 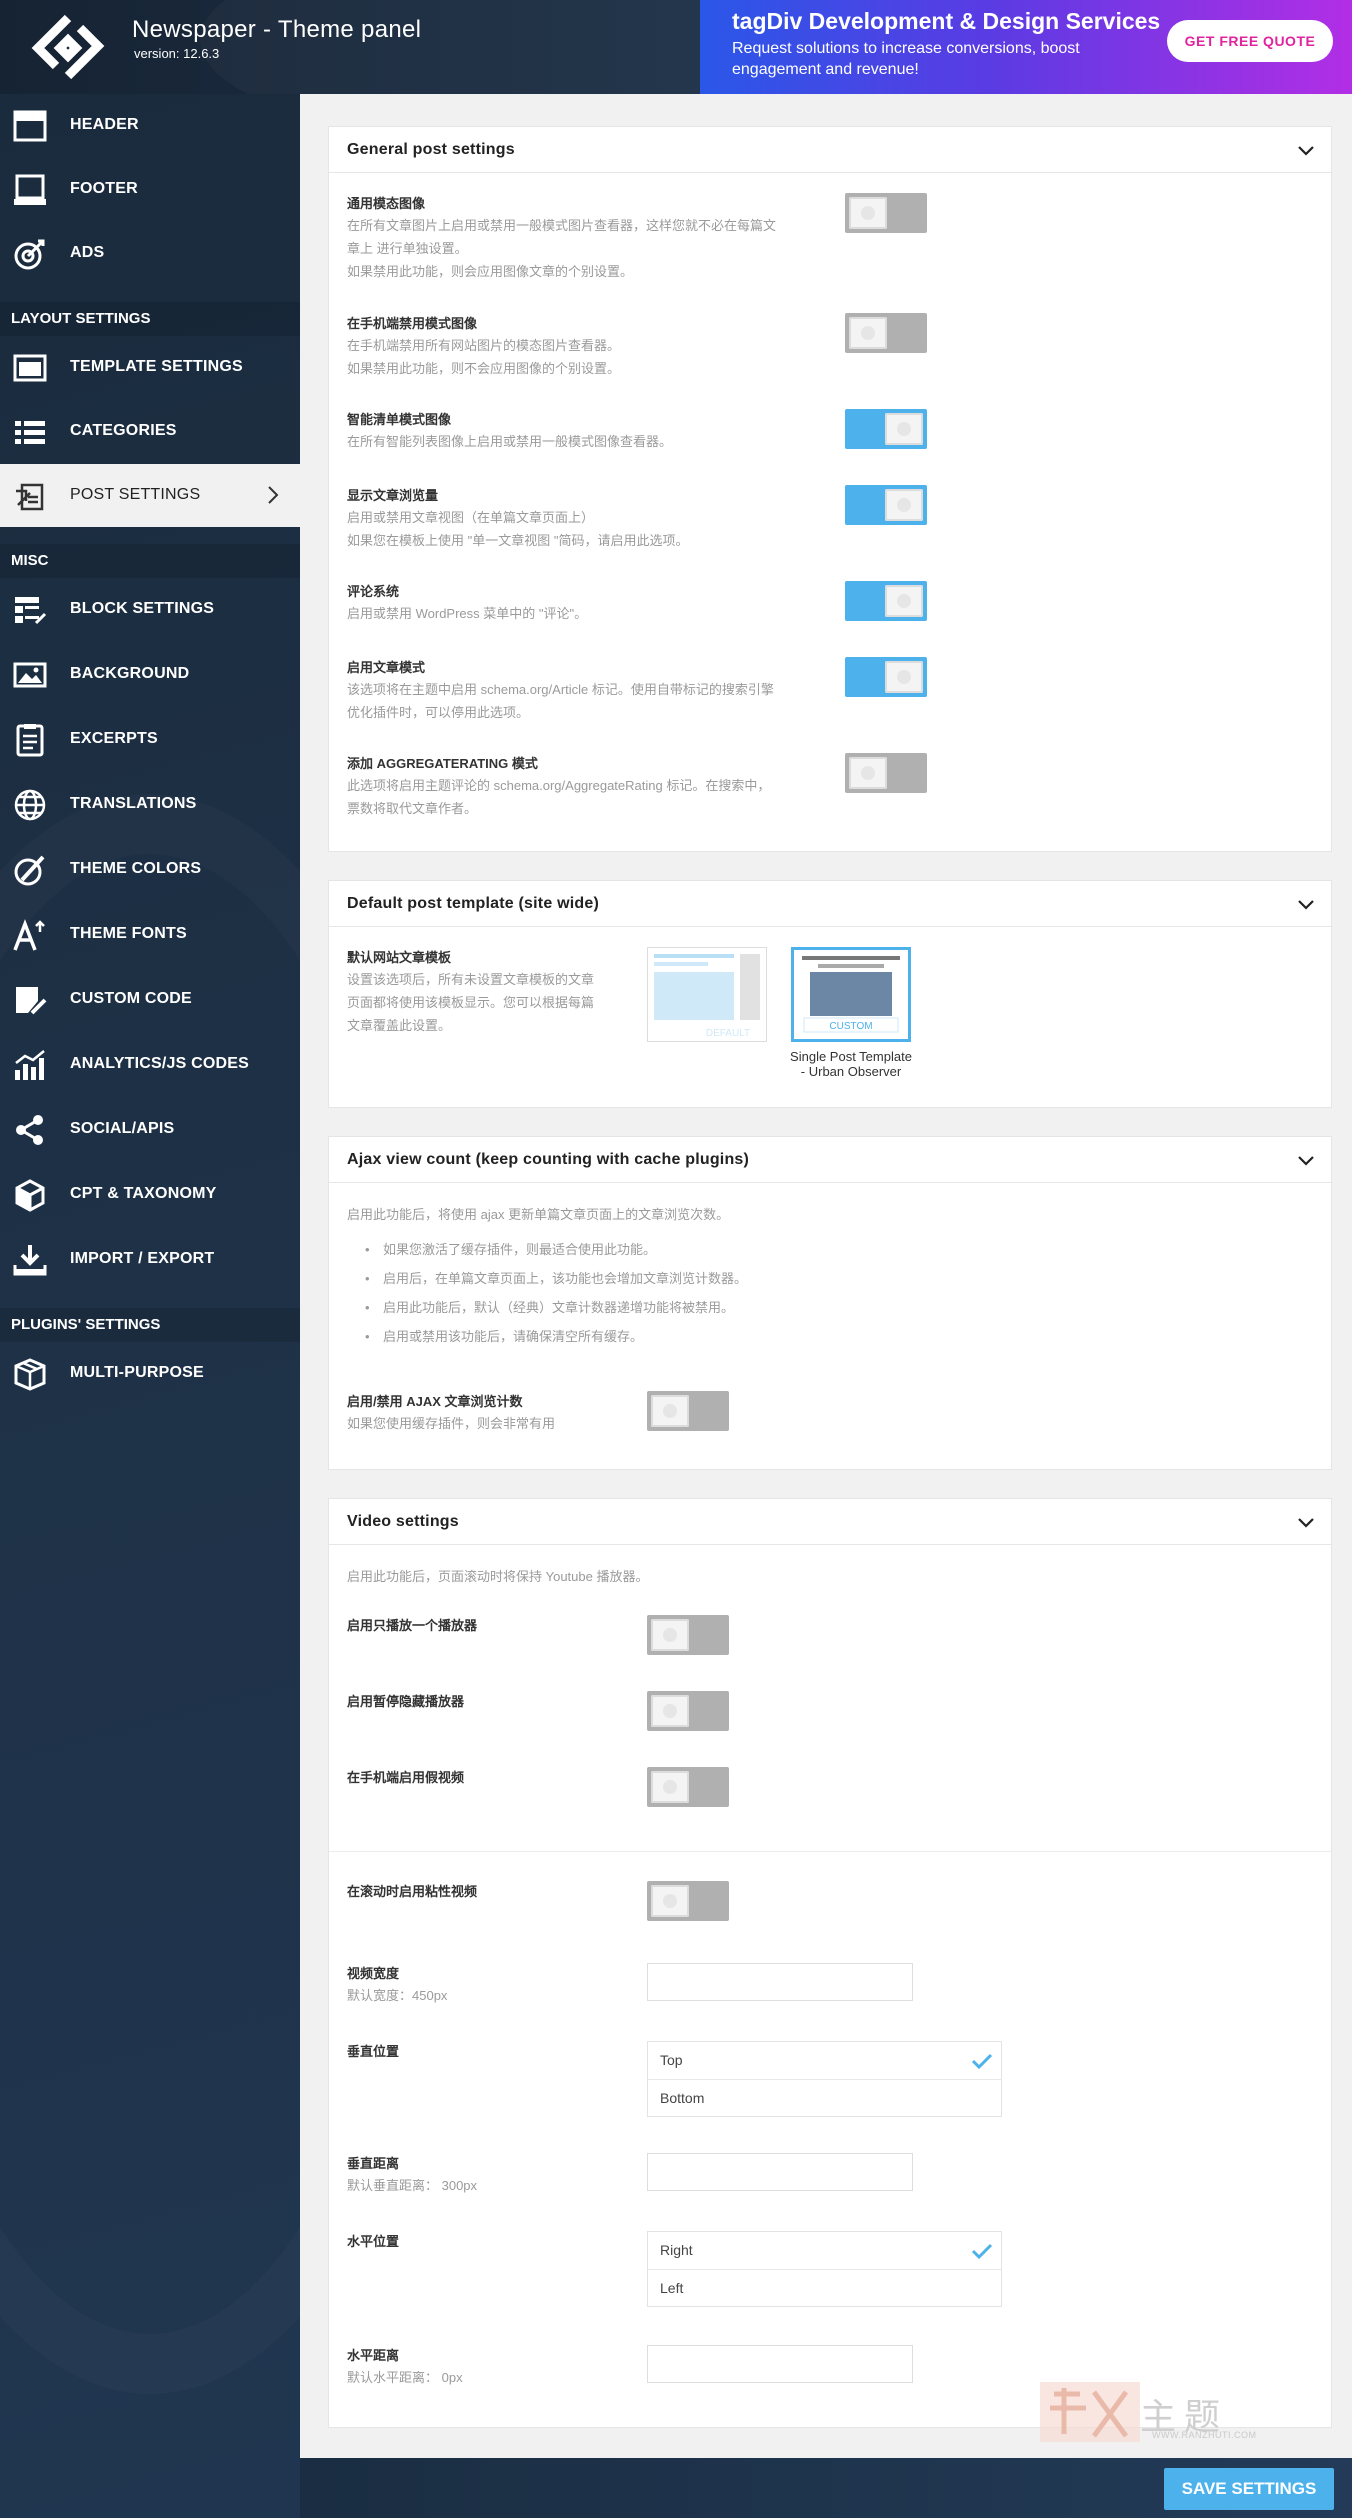 What do you see at coordinates (412, 1624) in the screenshot?
I see `setting-row-single-player: 启用只播放一个播放器` at bounding box center [412, 1624].